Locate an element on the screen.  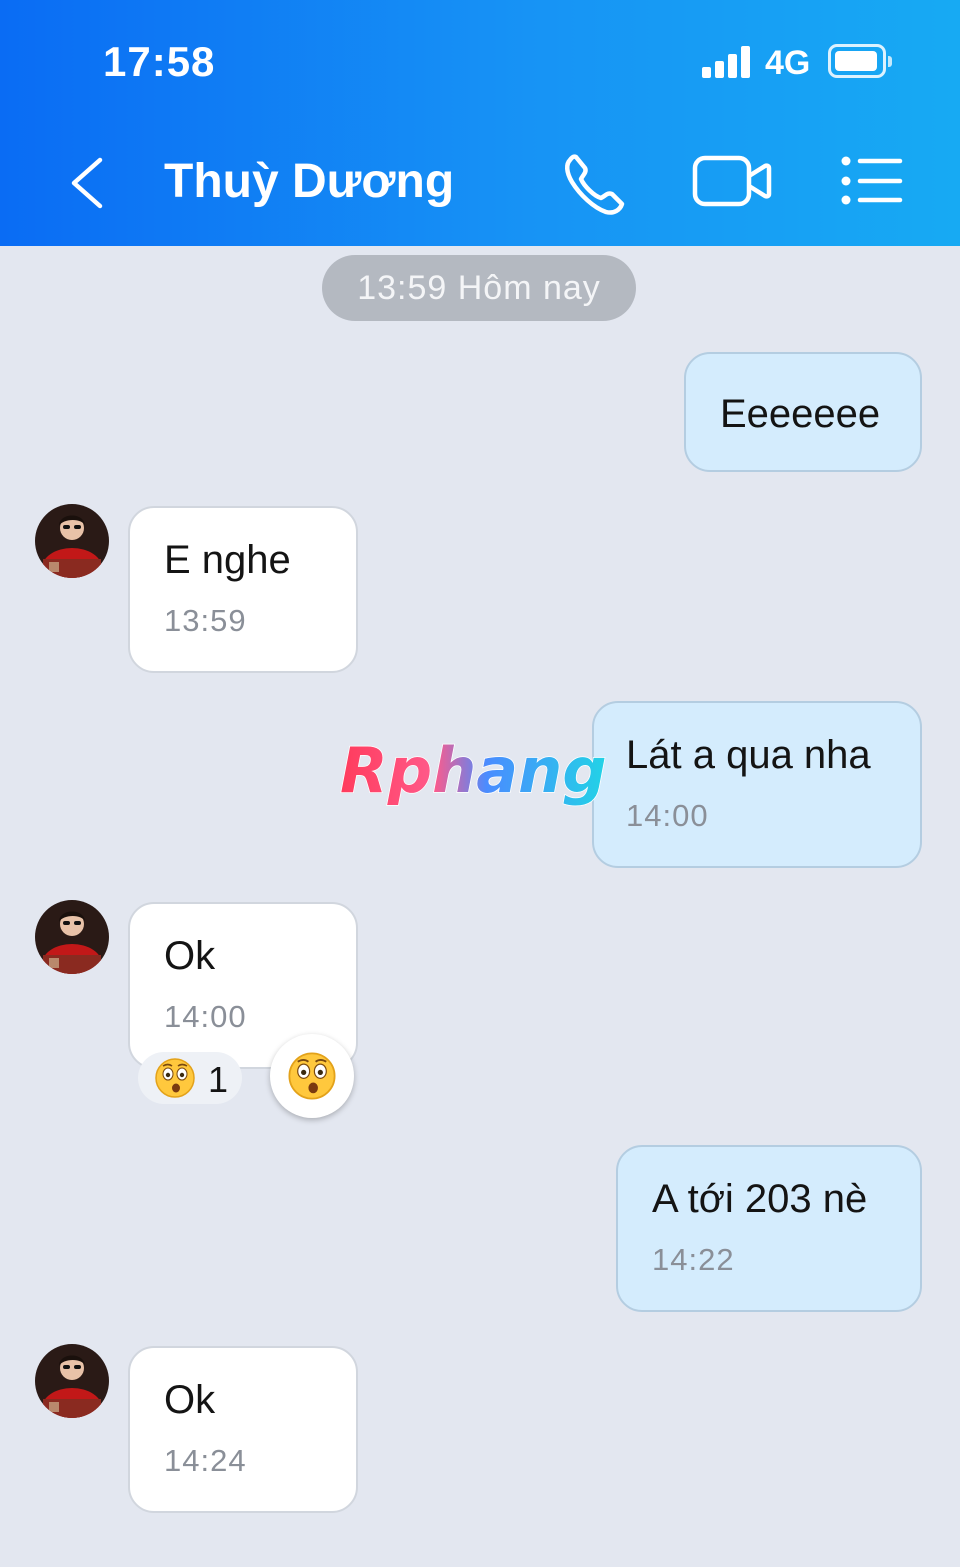
message-time: 14:24 is located at coordinates (205, 1460).